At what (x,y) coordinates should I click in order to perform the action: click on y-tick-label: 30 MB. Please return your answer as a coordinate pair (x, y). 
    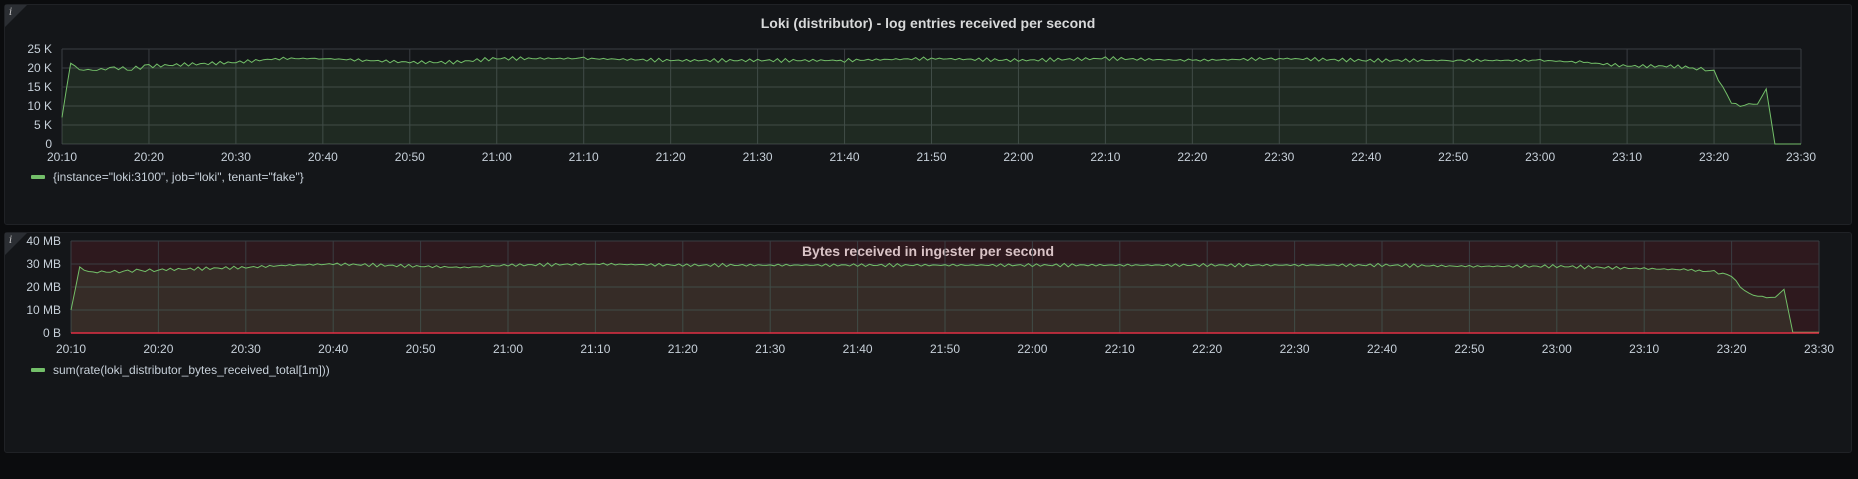
    Looking at the image, I should click on (43, 264).